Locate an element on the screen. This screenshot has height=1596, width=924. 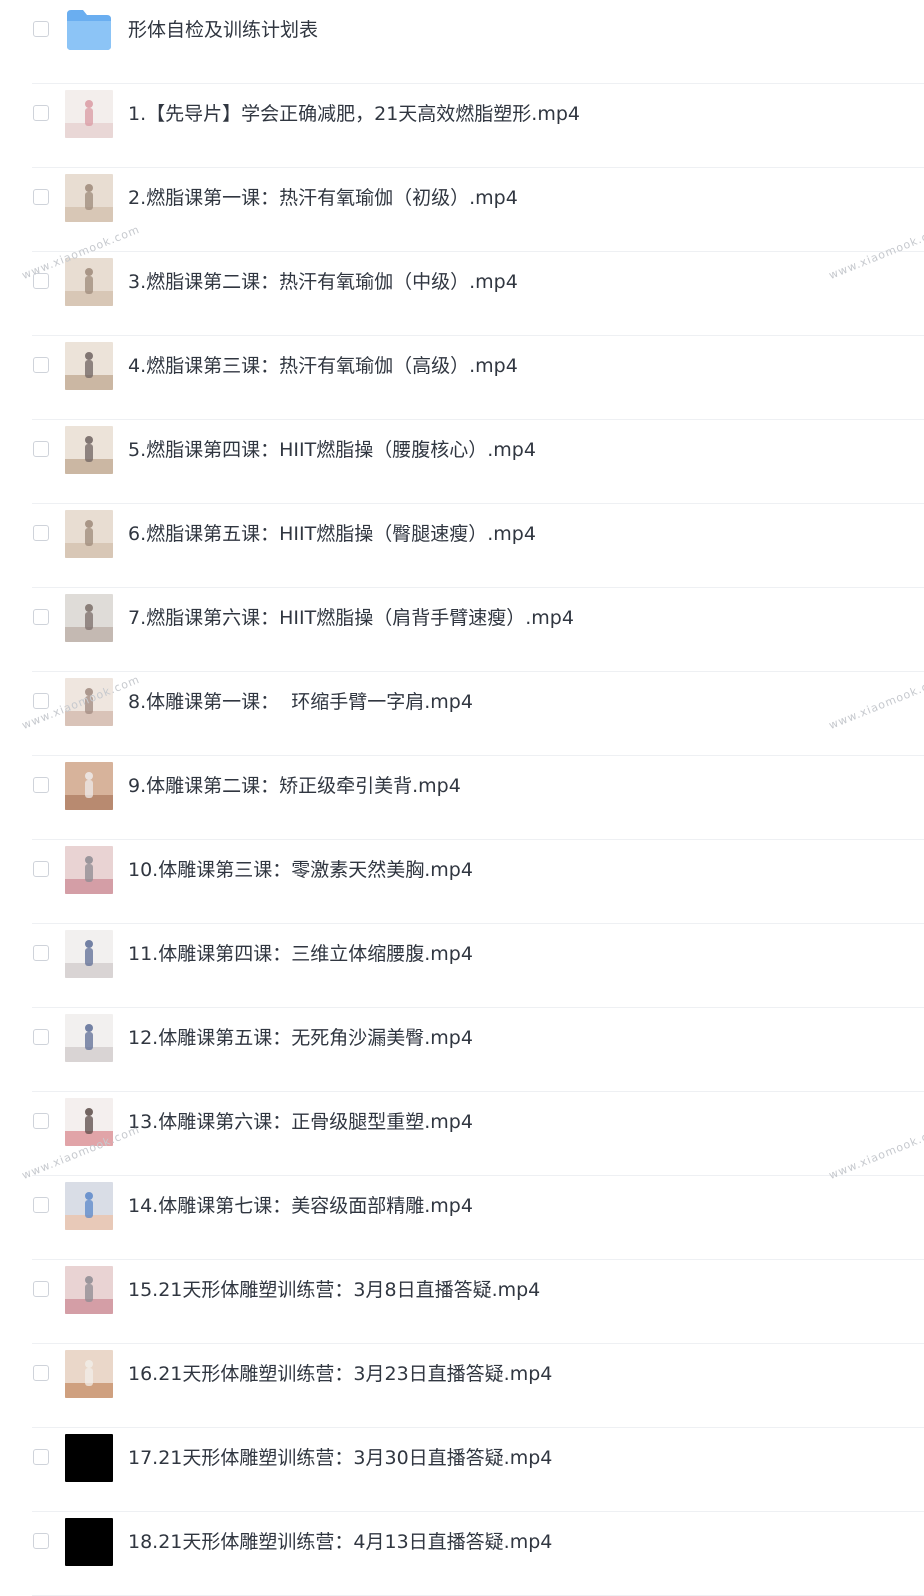
file-name: 8.体雕课第一课： 环缩手臂一字肩.mp4 is located at coordinates (300, 702).